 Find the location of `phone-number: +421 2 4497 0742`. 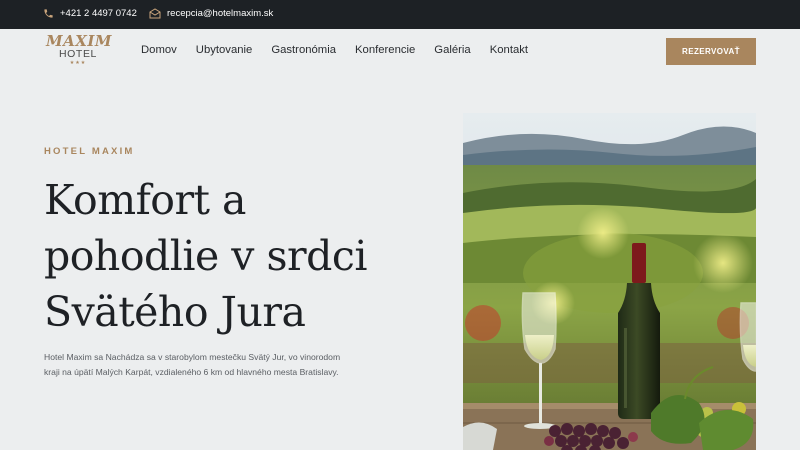

phone-number: +421 2 4497 0742 is located at coordinates (98, 13).